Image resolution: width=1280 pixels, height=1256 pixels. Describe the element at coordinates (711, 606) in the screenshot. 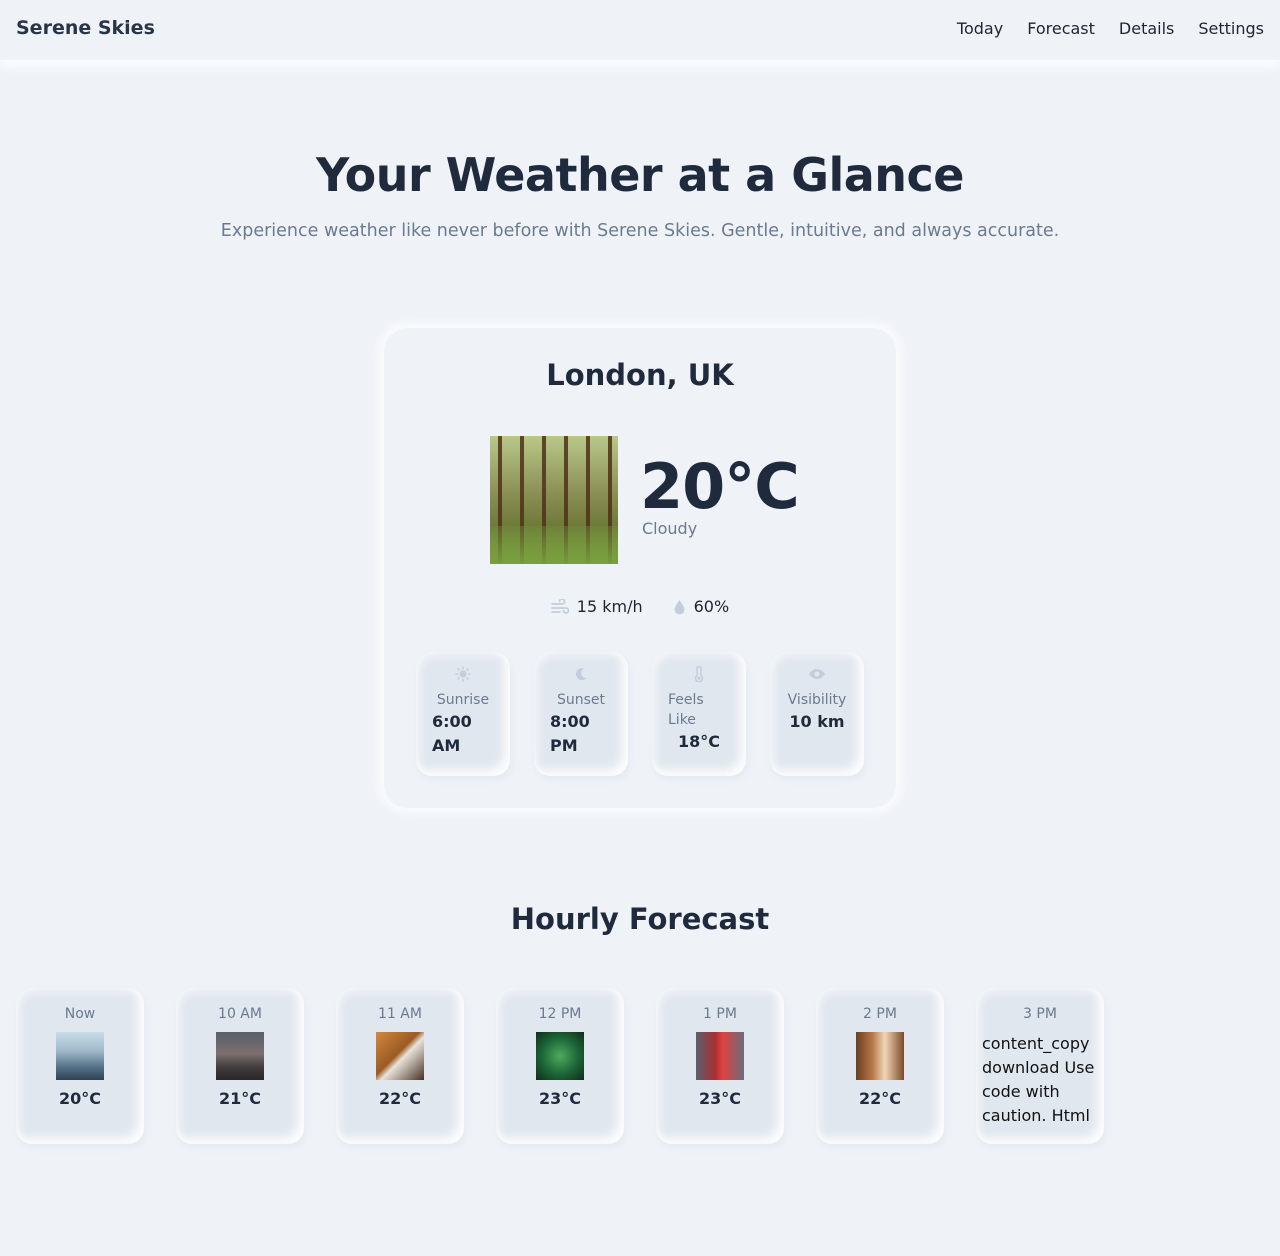

I see `humidity-value: 60%` at that location.